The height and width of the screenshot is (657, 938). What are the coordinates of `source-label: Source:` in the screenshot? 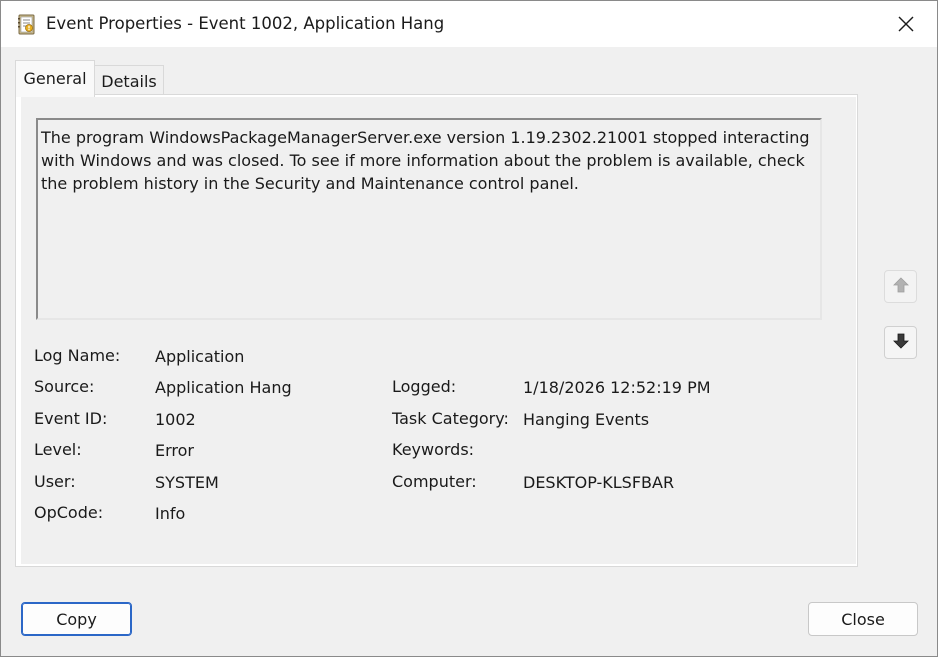 It's located at (64, 386).